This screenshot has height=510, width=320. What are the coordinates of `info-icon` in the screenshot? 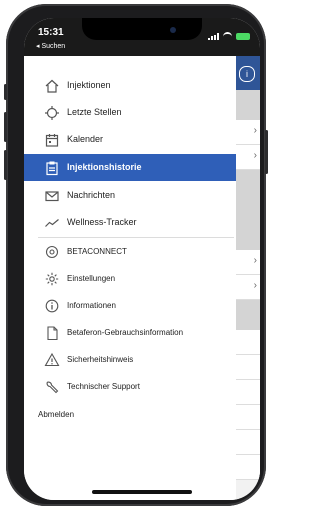 It's located at (52, 306).